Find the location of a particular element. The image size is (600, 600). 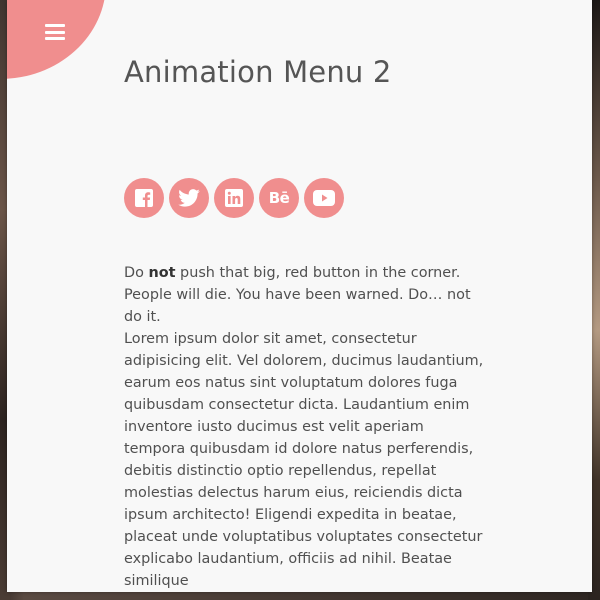

social-links: Bē is located at coordinates (236, 198).